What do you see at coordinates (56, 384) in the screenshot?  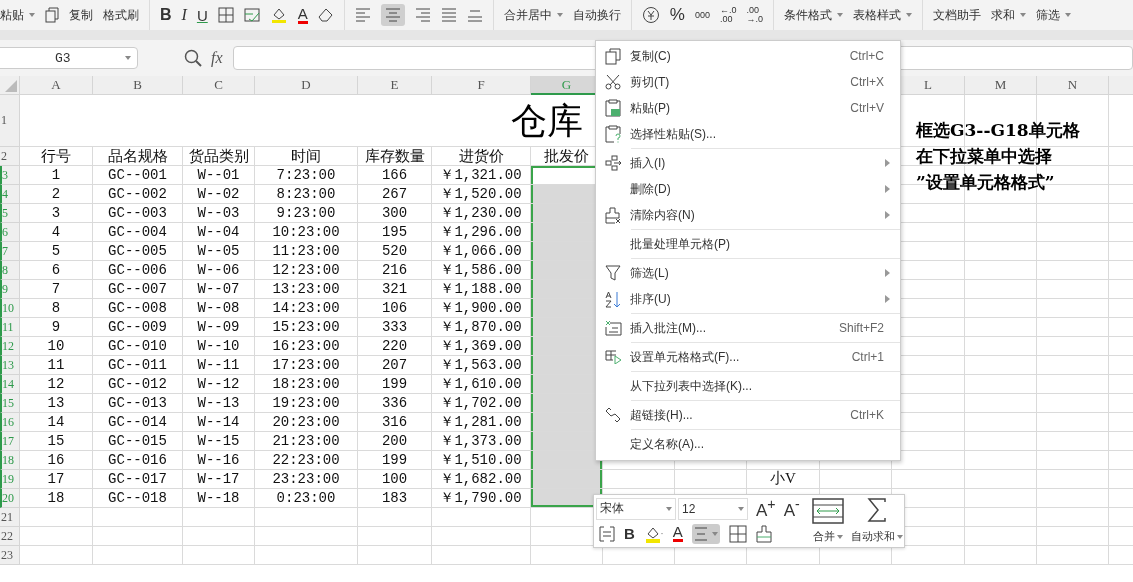 I see `table-cell: 12` at bounding box center [56, 384].